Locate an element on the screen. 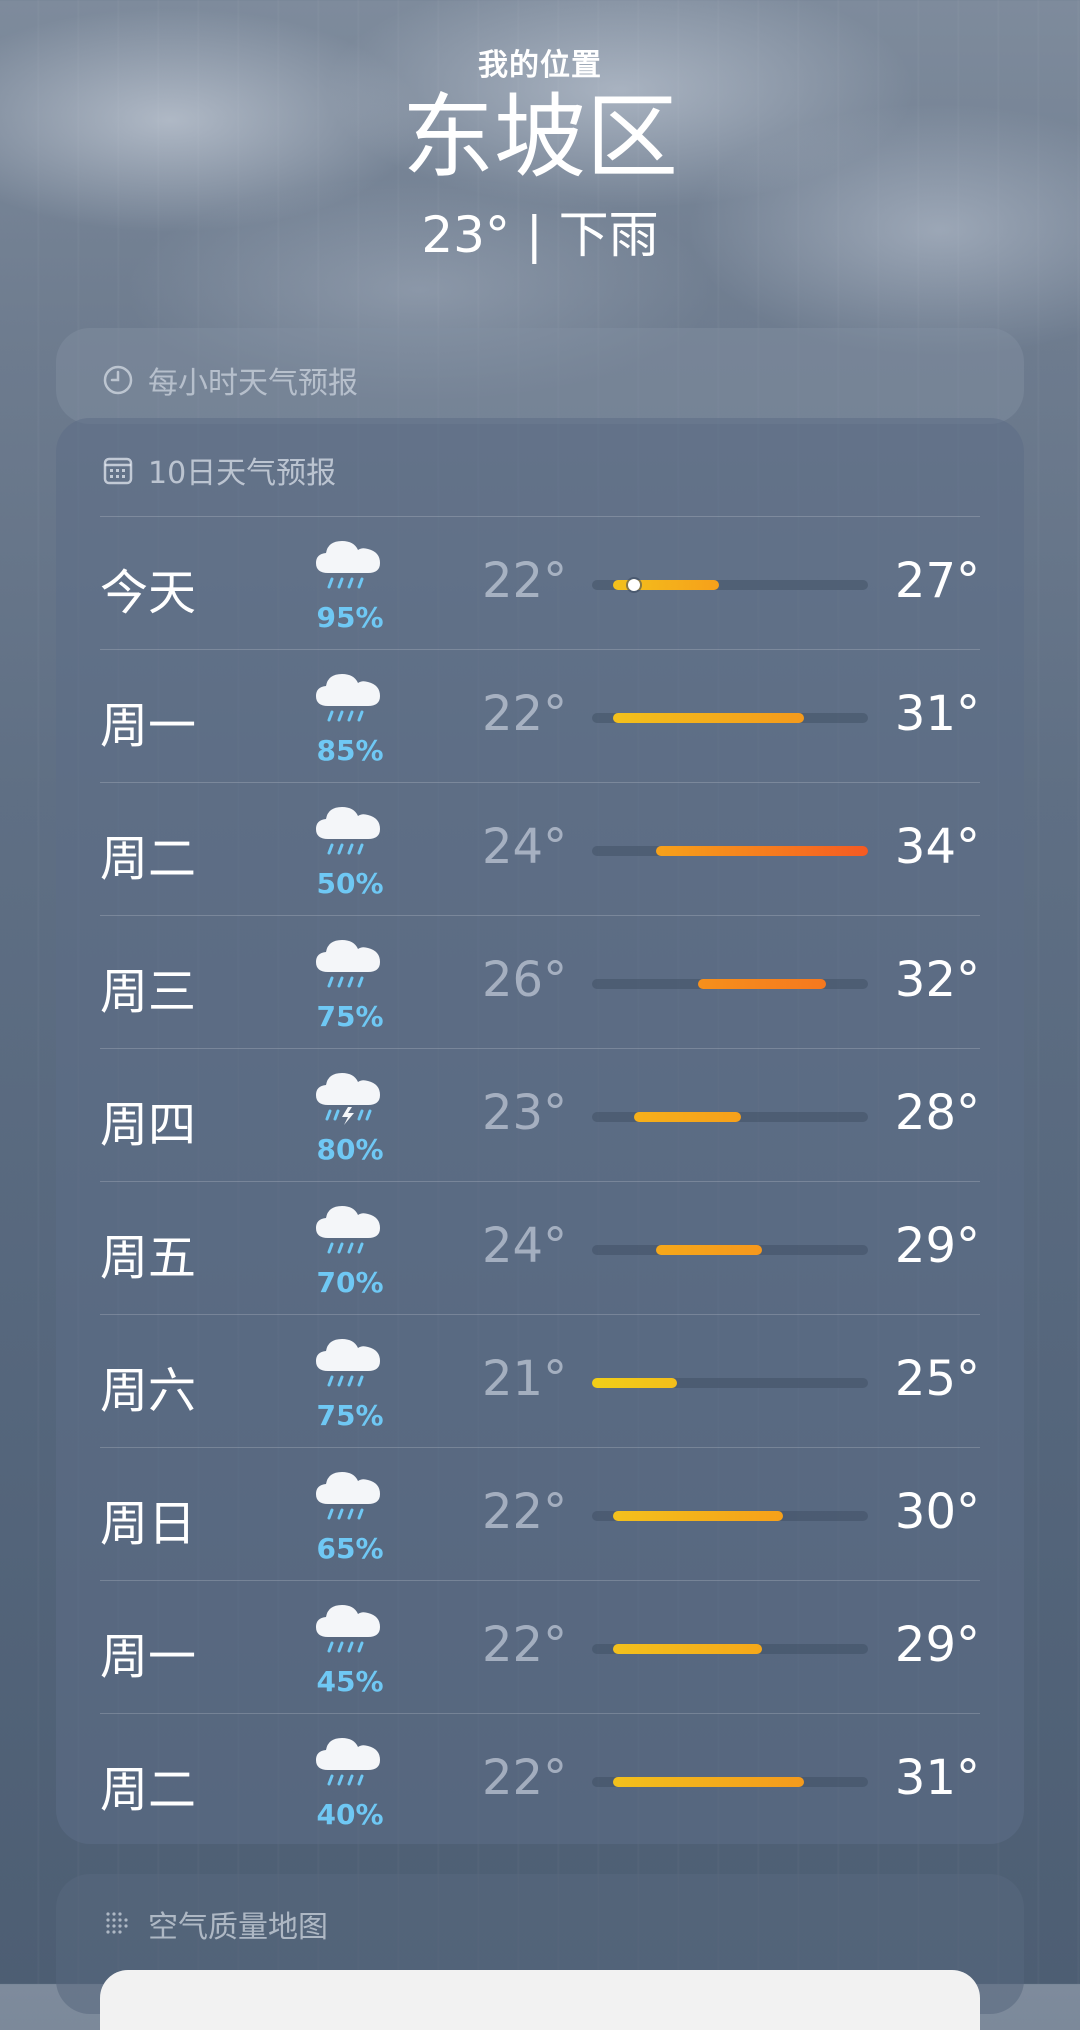 The width and height of the screenshot is (1080, 2030). air-quality-map is located at coordinates (540, 2000).